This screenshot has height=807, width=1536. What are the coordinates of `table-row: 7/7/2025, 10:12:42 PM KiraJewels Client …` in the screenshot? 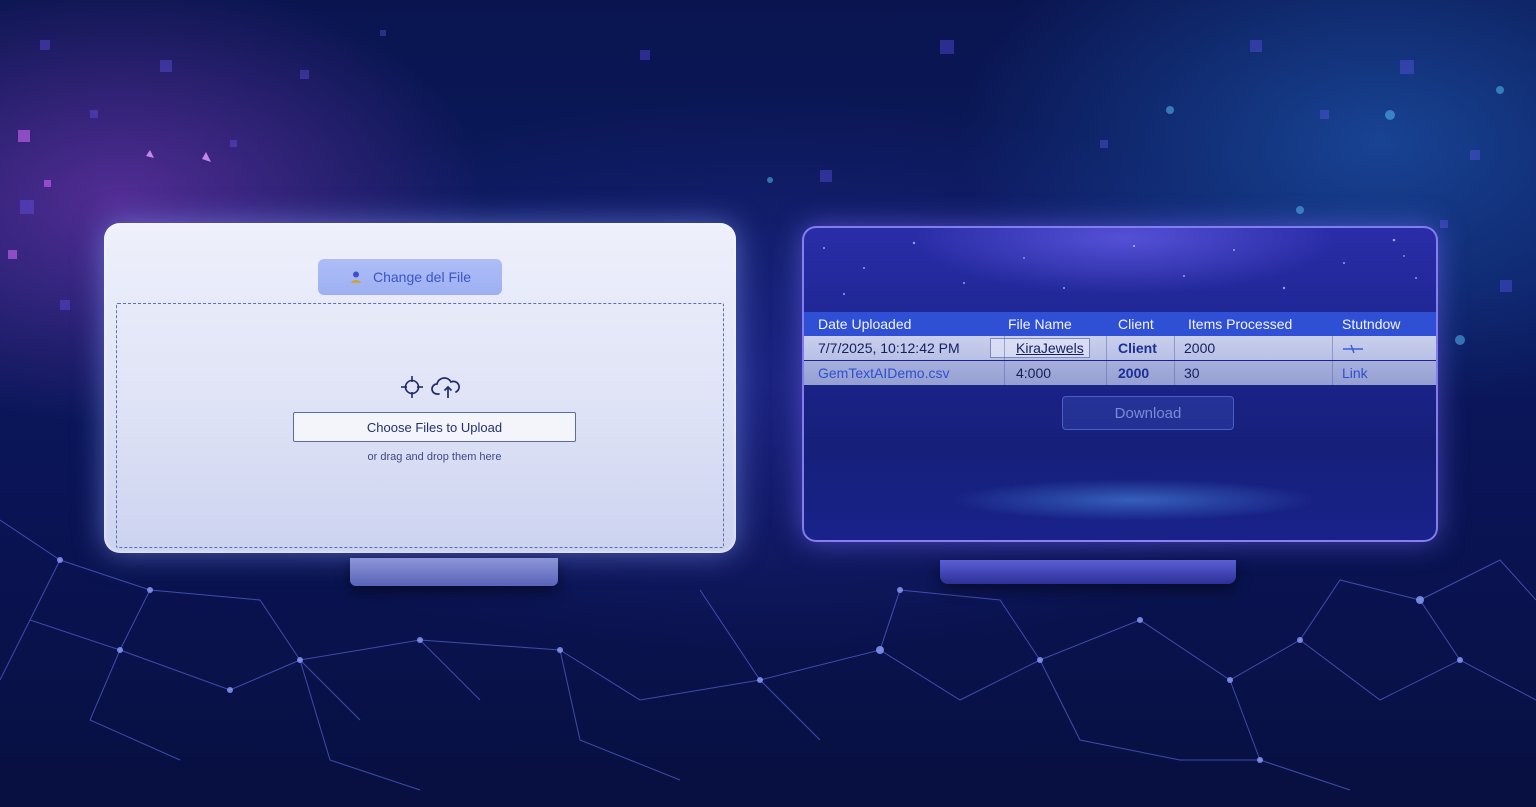 It's located at (1120, 348).